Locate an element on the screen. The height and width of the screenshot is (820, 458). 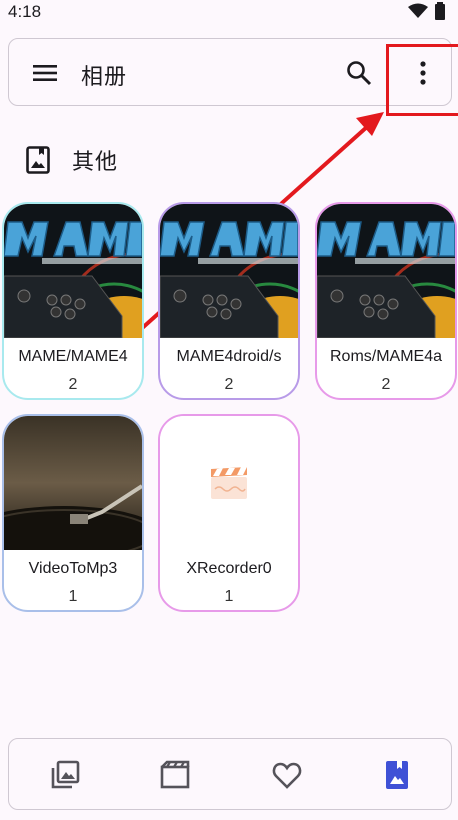
album-card: XRecorder0 1 is located at coordinates (229, 513).